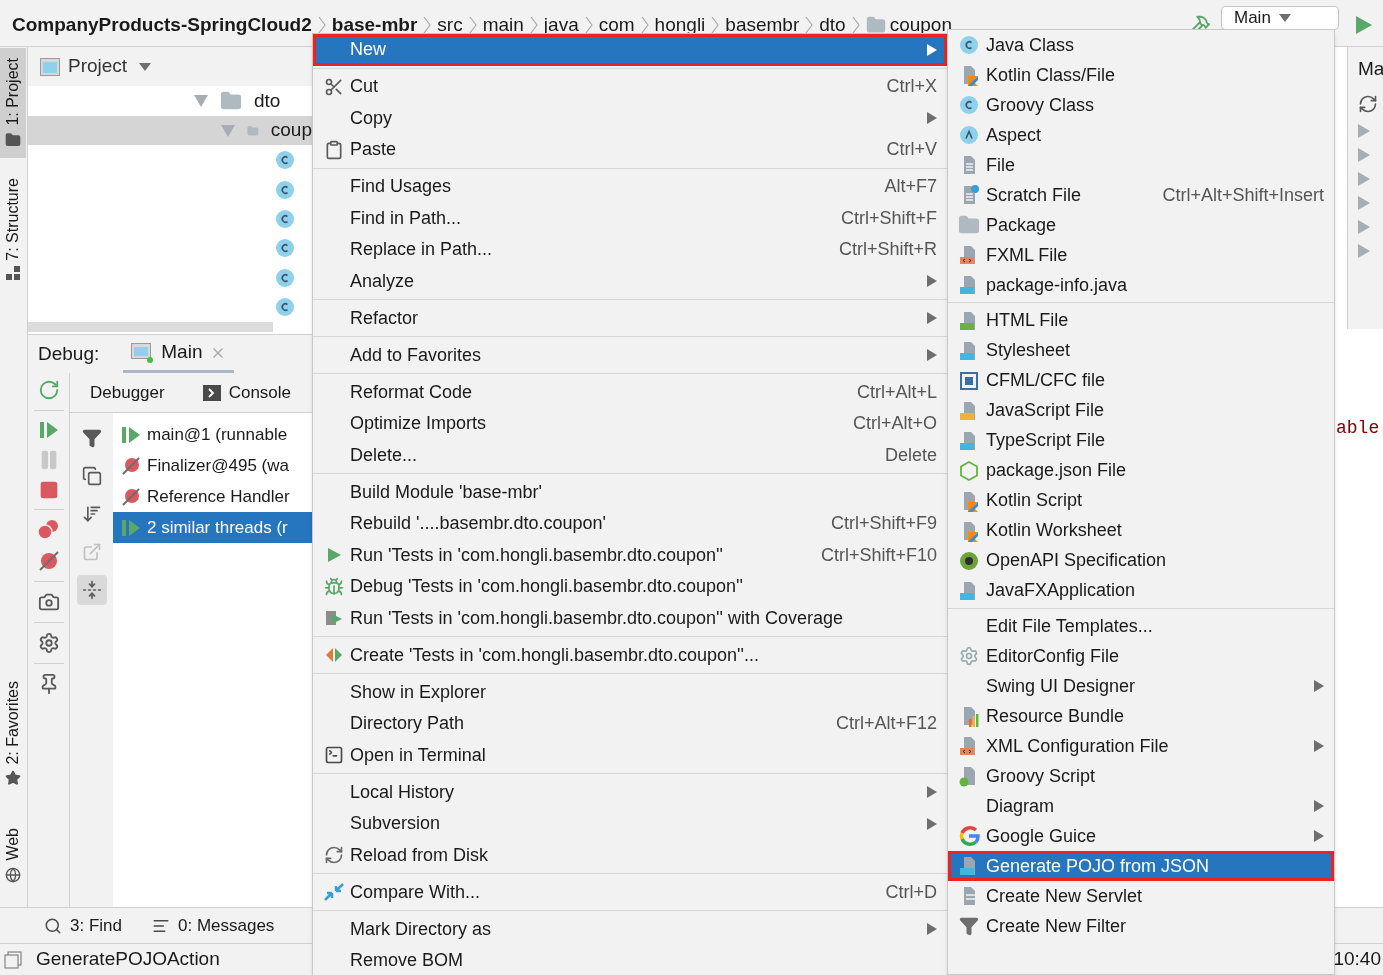 This screenshot has height=975, width=1383. What do you see at coordinates (630, 792) in the screenshot?
I see `menu-item: Local History` at bounding box center [630, 792].